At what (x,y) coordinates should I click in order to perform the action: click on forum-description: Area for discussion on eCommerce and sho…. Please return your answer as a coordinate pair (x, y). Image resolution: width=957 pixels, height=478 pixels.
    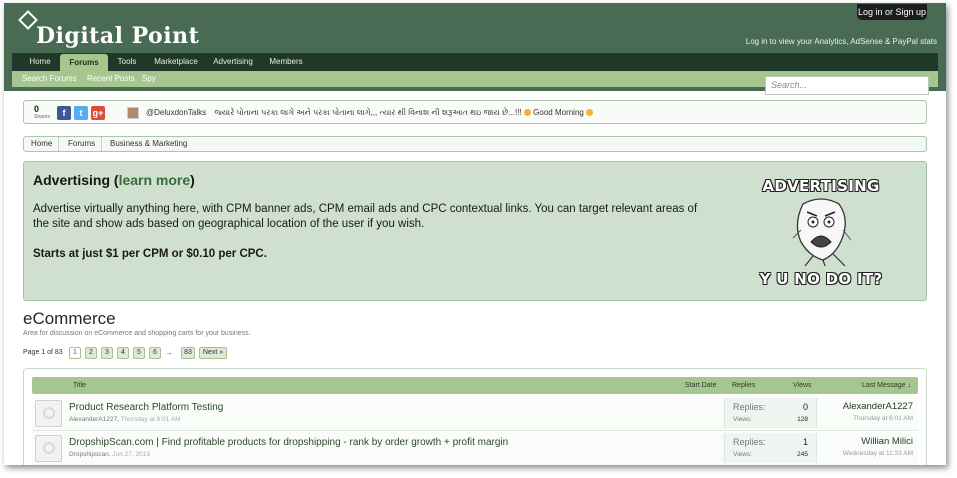
    Looking at the image, I should click on (137, 333).